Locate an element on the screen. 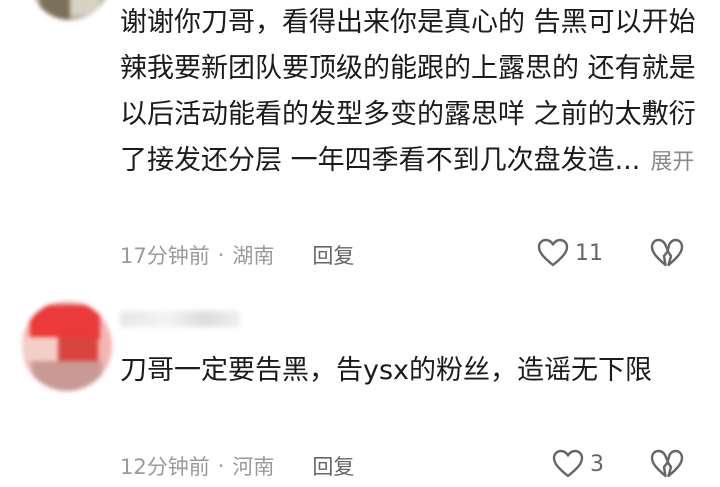 Image resolution: width=720 pixels, height=487 pixels. username is located at coordinates (180, 319).